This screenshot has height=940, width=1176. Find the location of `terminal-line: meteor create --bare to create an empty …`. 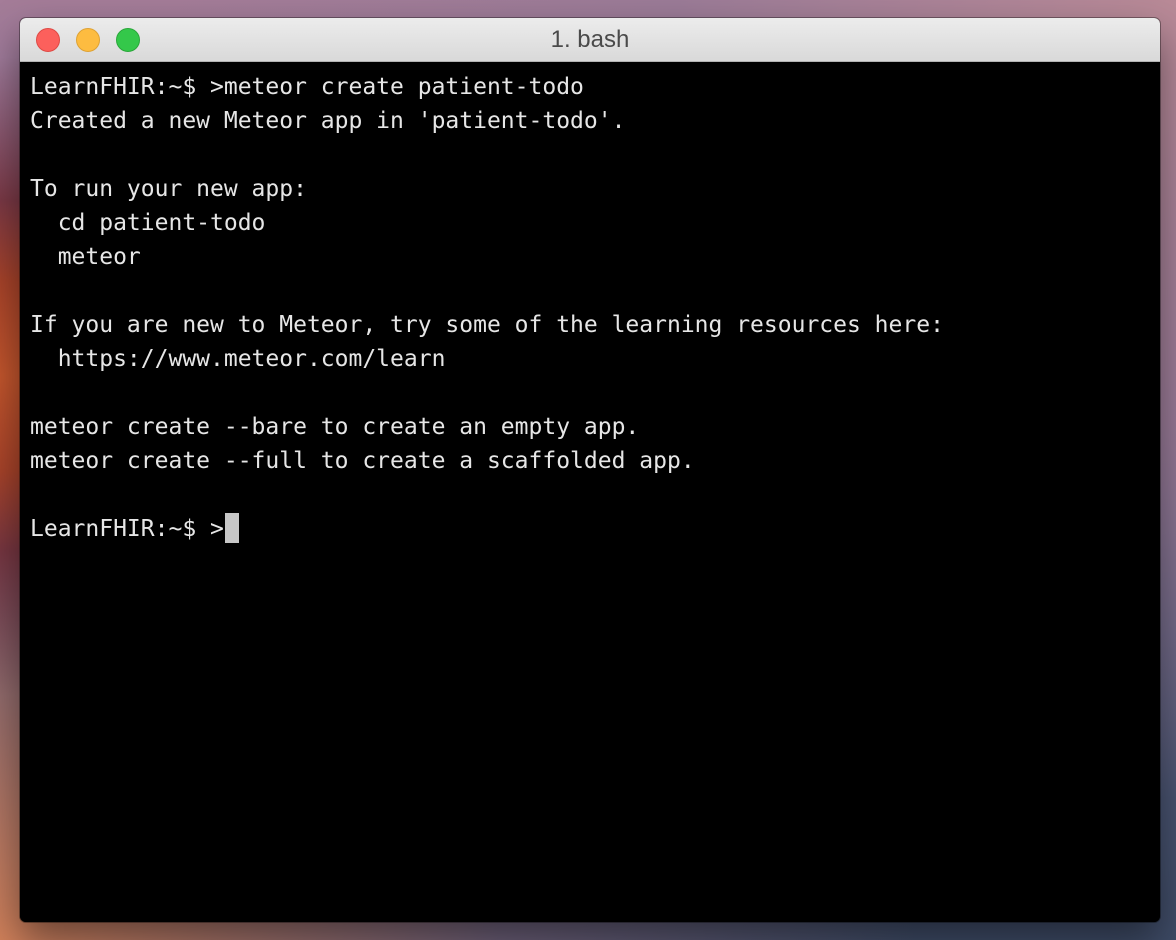

terminal-line: meteor create --bare to create an empty … is located at coordinates (335, 427).